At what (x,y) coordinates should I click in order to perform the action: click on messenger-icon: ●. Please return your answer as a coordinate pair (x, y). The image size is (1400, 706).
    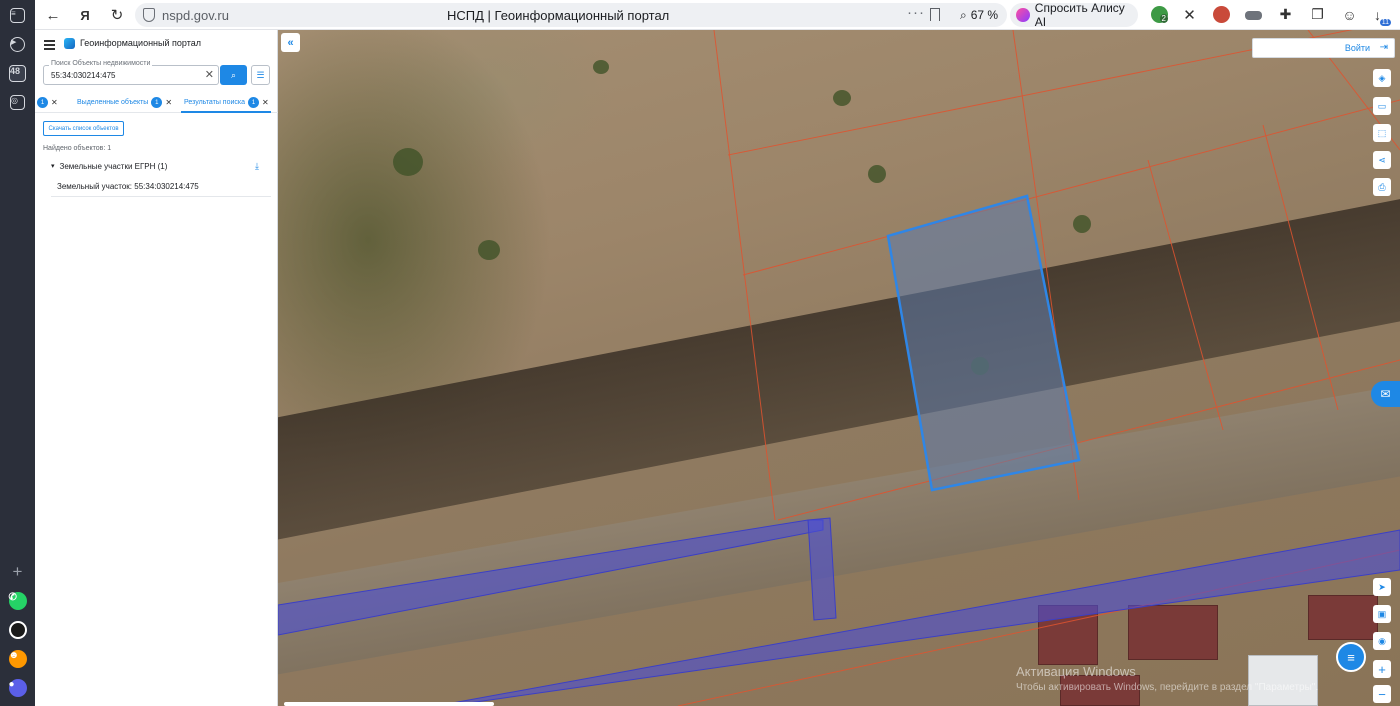
    Looking at the image, I should click on (17, 687).